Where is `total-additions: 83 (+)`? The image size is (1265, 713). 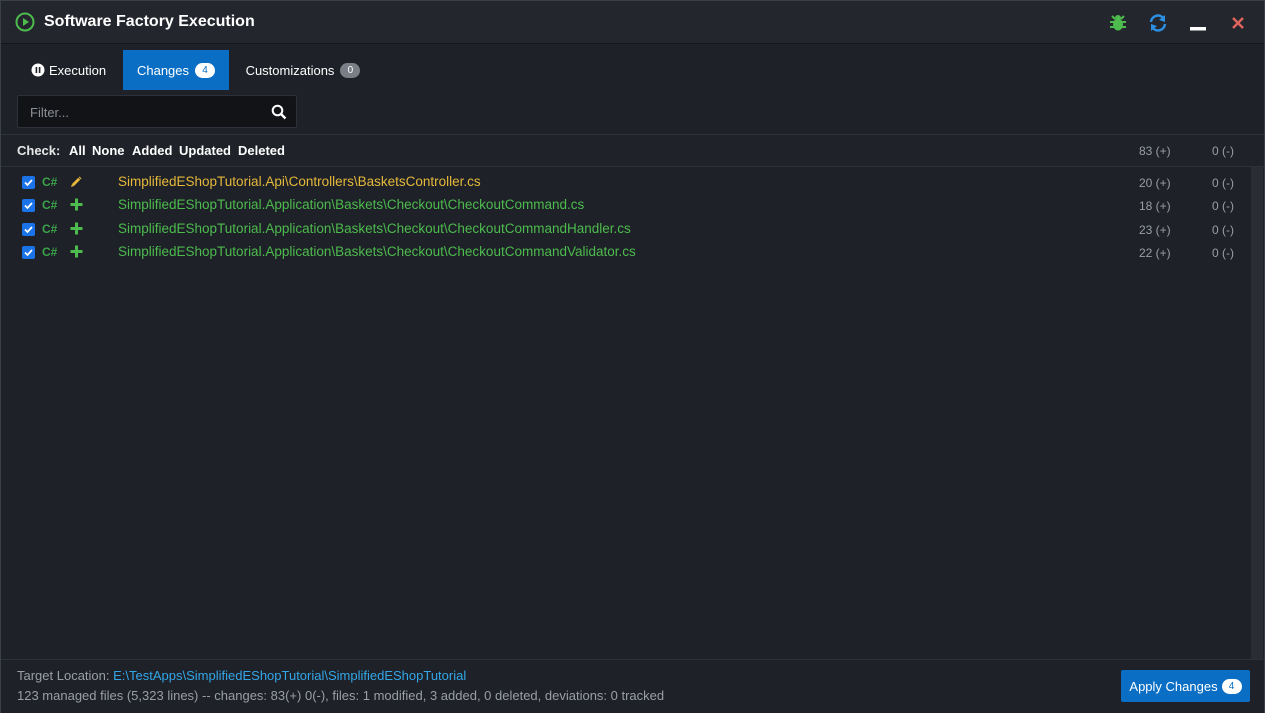
total-additions: 83 (+) is located at coordinates (1155, 151).